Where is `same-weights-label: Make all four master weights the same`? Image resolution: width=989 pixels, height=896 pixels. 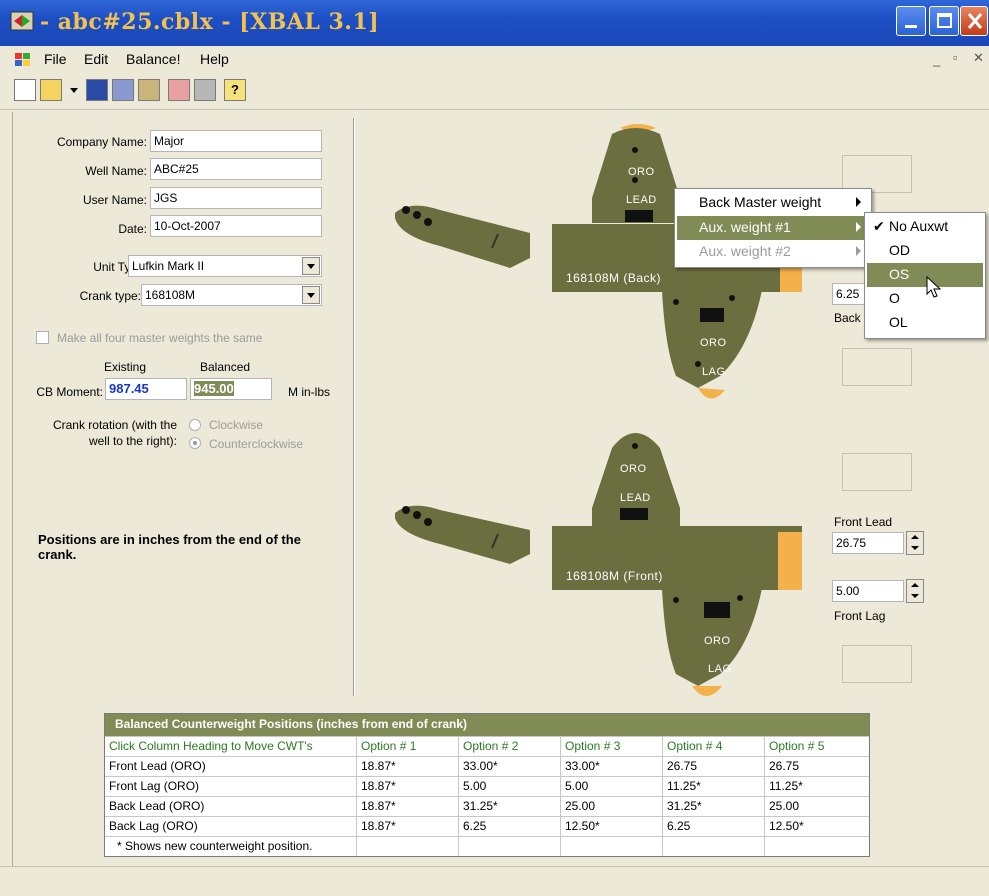 same-weights-label: Make all four master weights the same is located at coordinates (160, 338).